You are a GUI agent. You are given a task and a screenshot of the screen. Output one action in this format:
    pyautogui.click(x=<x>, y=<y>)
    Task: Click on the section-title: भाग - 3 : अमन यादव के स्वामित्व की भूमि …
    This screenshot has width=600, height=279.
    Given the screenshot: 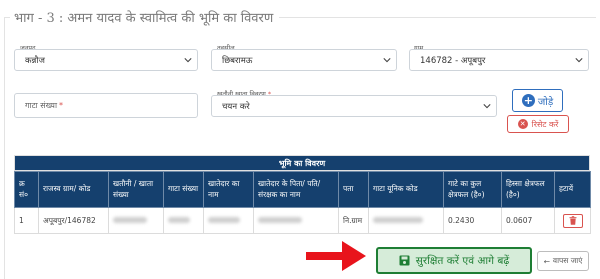 What is the action you would take?
    pyautogui.click(x=145, y=17)
    